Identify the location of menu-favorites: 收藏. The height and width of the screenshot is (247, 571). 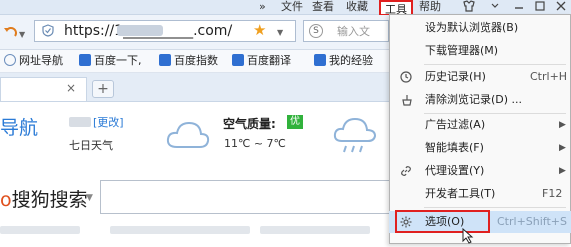
(357, 7).